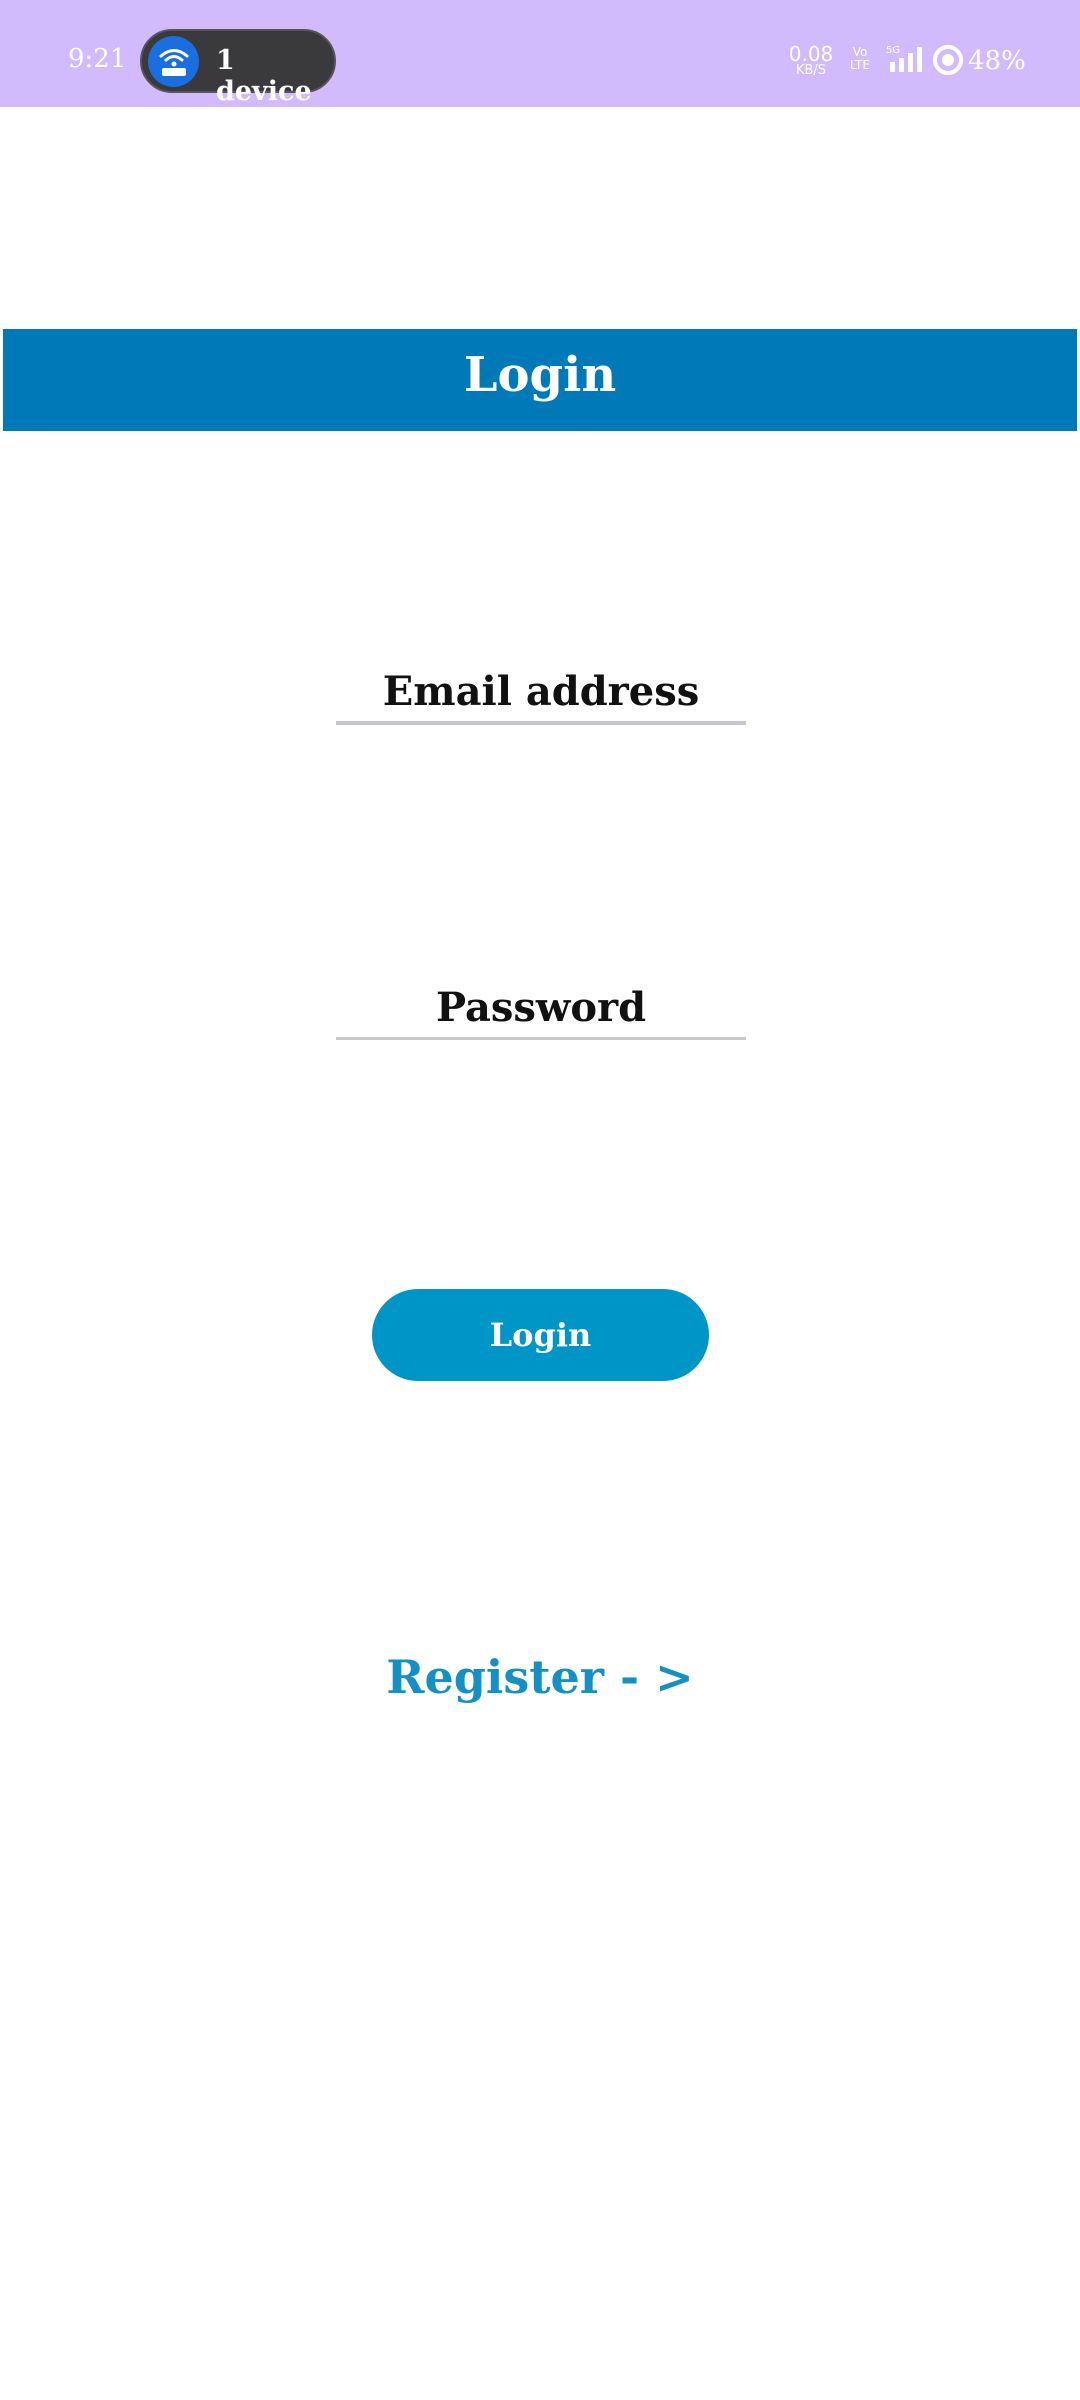 Image resolution: width=1080 pixels, height=2400 pixels. What do you see at coordinates (264, 76) in the screenshot?
I see `hotspot-device-count: 1 device` at bounding box center [264, 76].